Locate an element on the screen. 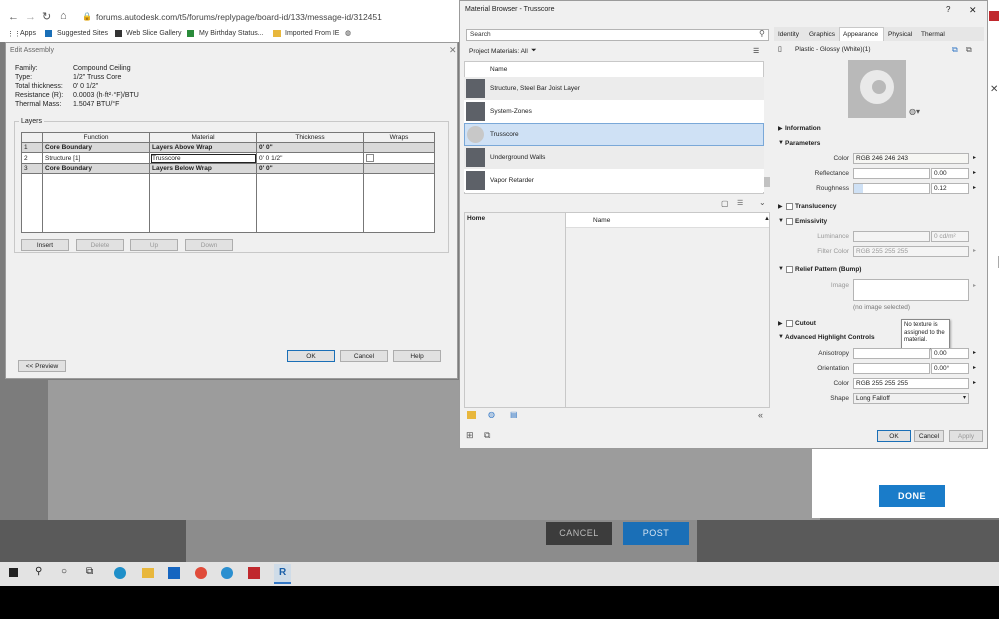 This screenshot has width=999, height=619. table-row: 3 Core Boundary Layers Below Wrap 0' 0" is located at coordinates (228, 168).